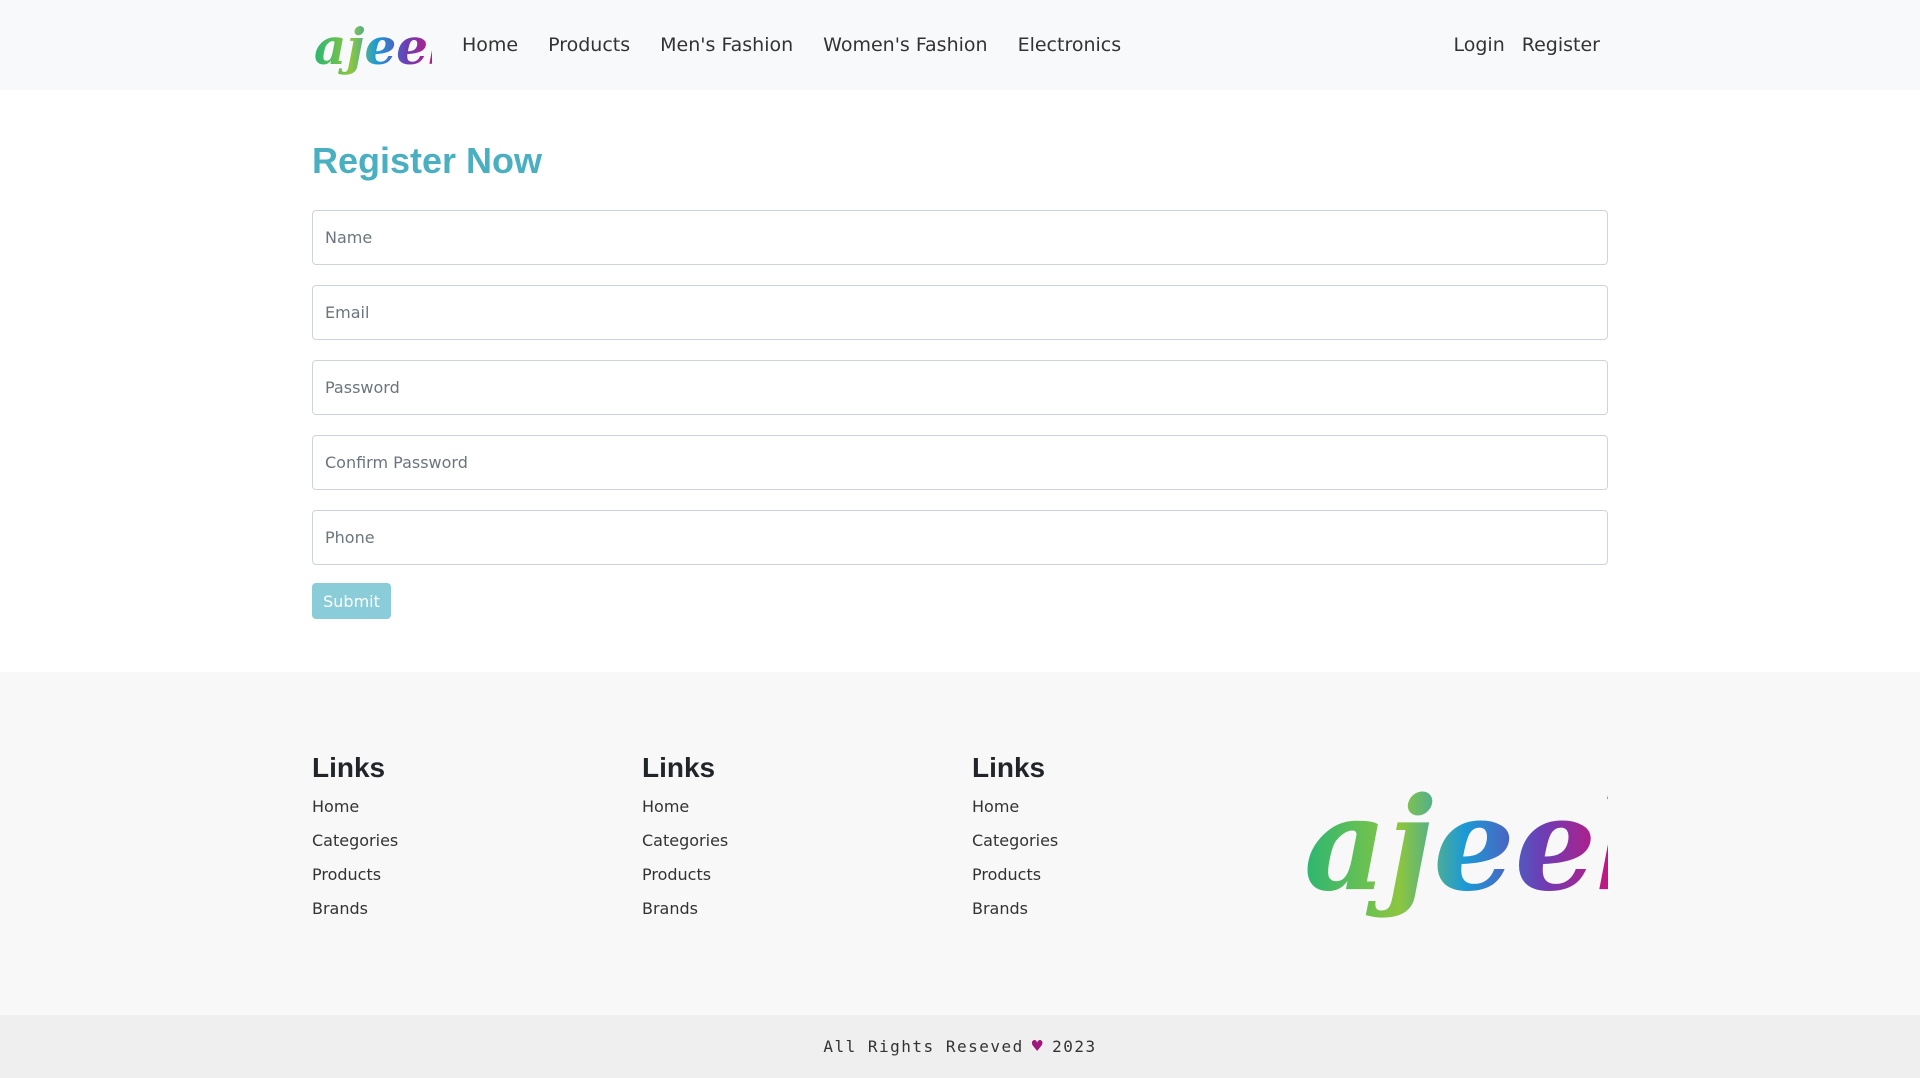 The image size is (1920, 1078). What do you see at coordinates (351, 601) in the screenshot?
I see `submit-button: Submit` at bounding box center [351, 601].